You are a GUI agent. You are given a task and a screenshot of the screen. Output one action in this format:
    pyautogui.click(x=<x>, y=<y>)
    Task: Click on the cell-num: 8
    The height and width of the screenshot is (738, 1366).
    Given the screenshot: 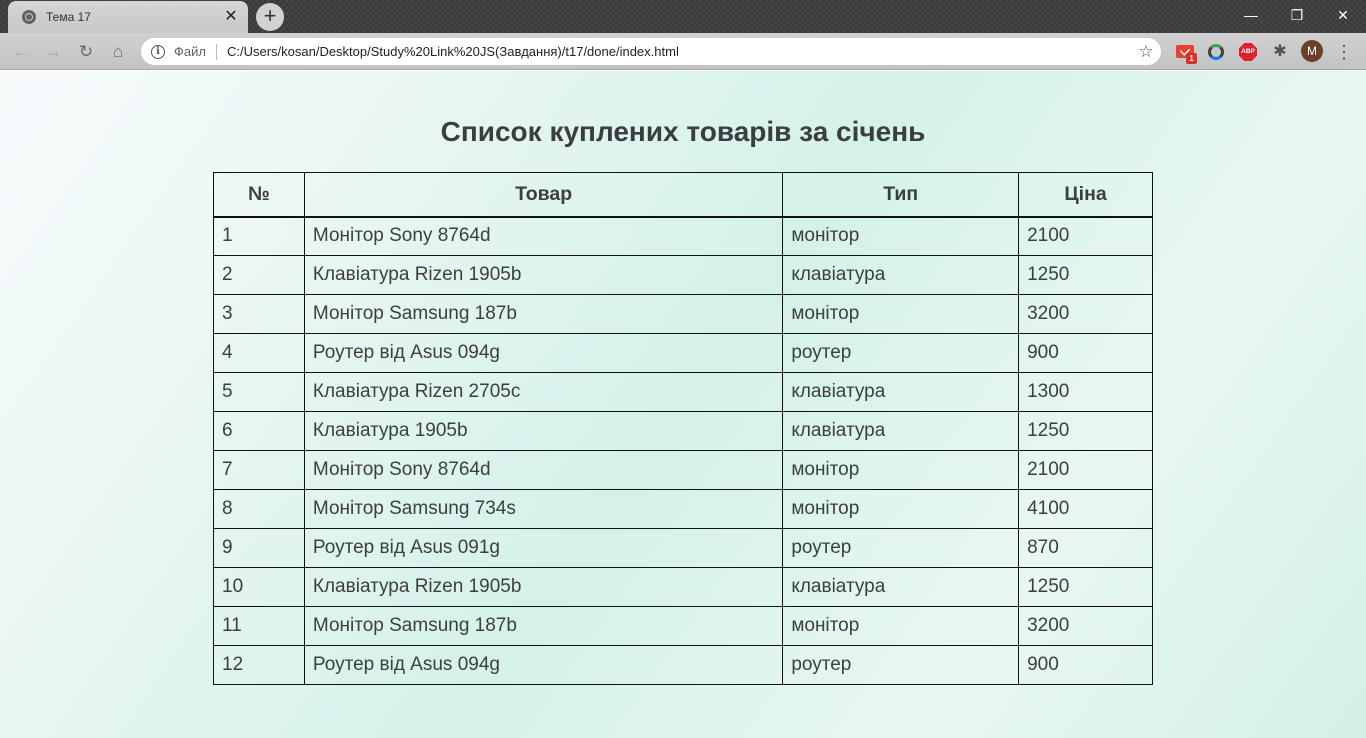 What is the action you would take?
    pyautogui.click(x=259, y=509)
    